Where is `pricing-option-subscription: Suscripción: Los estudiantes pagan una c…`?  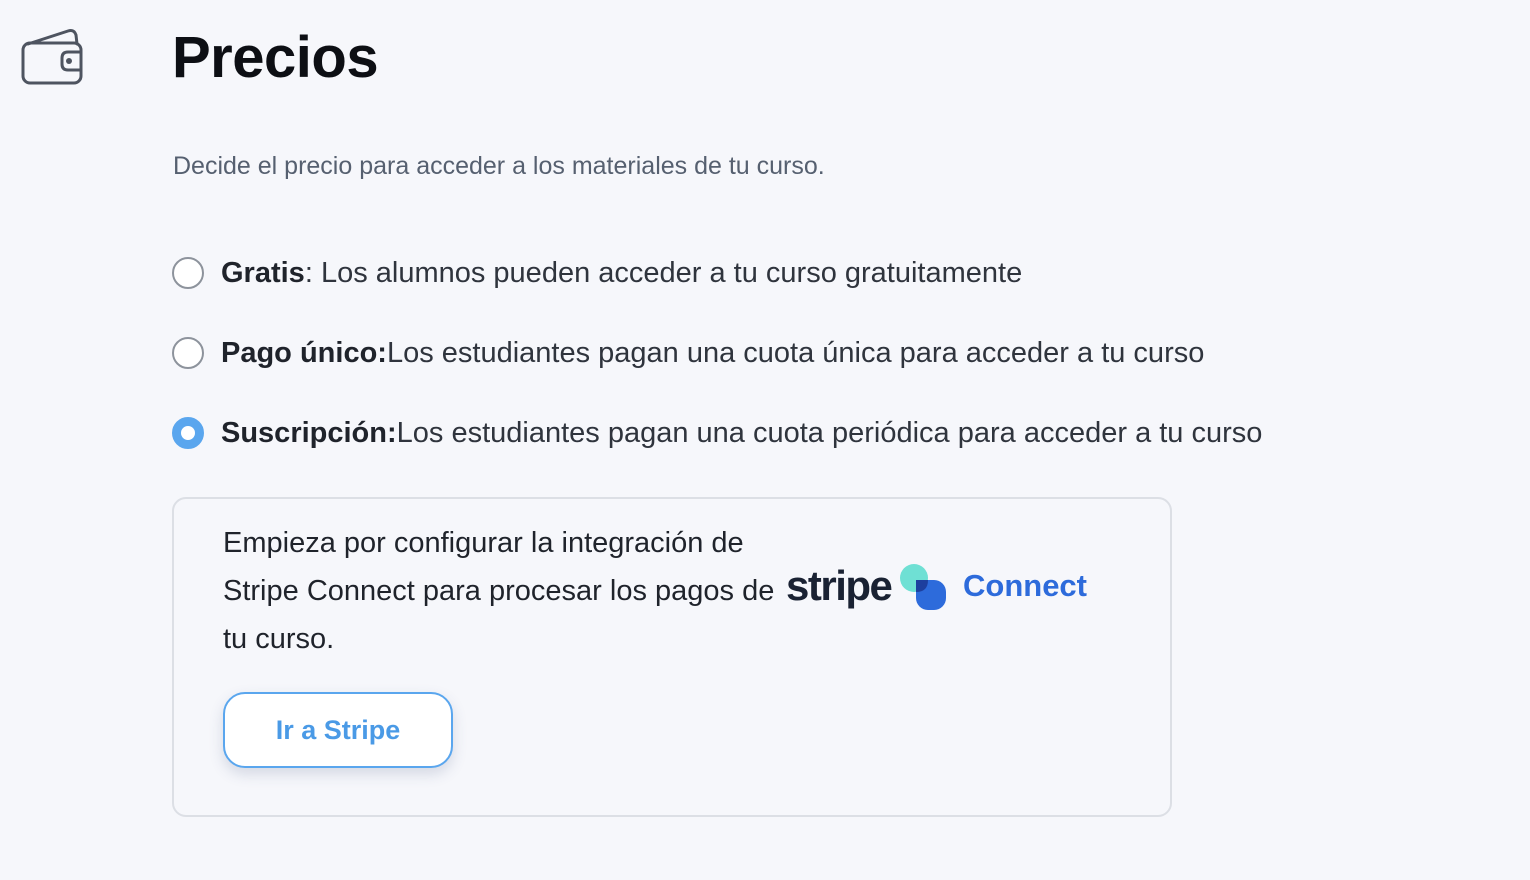
pricing-option-subscription: Suscripción: Los estudiantes pagan una c… is located at coordinates (717, 433).